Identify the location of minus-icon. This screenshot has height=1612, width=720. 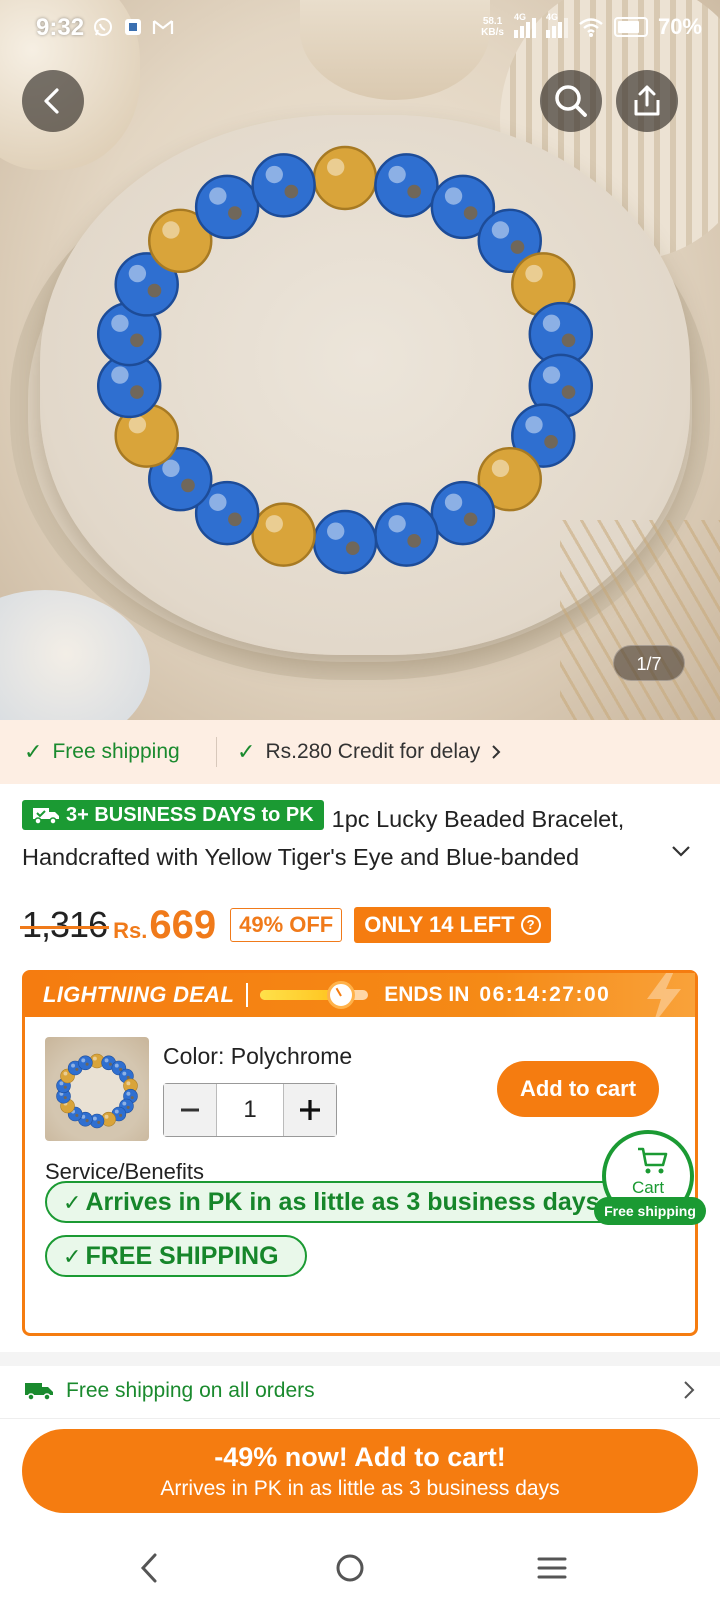
(190, 1110).